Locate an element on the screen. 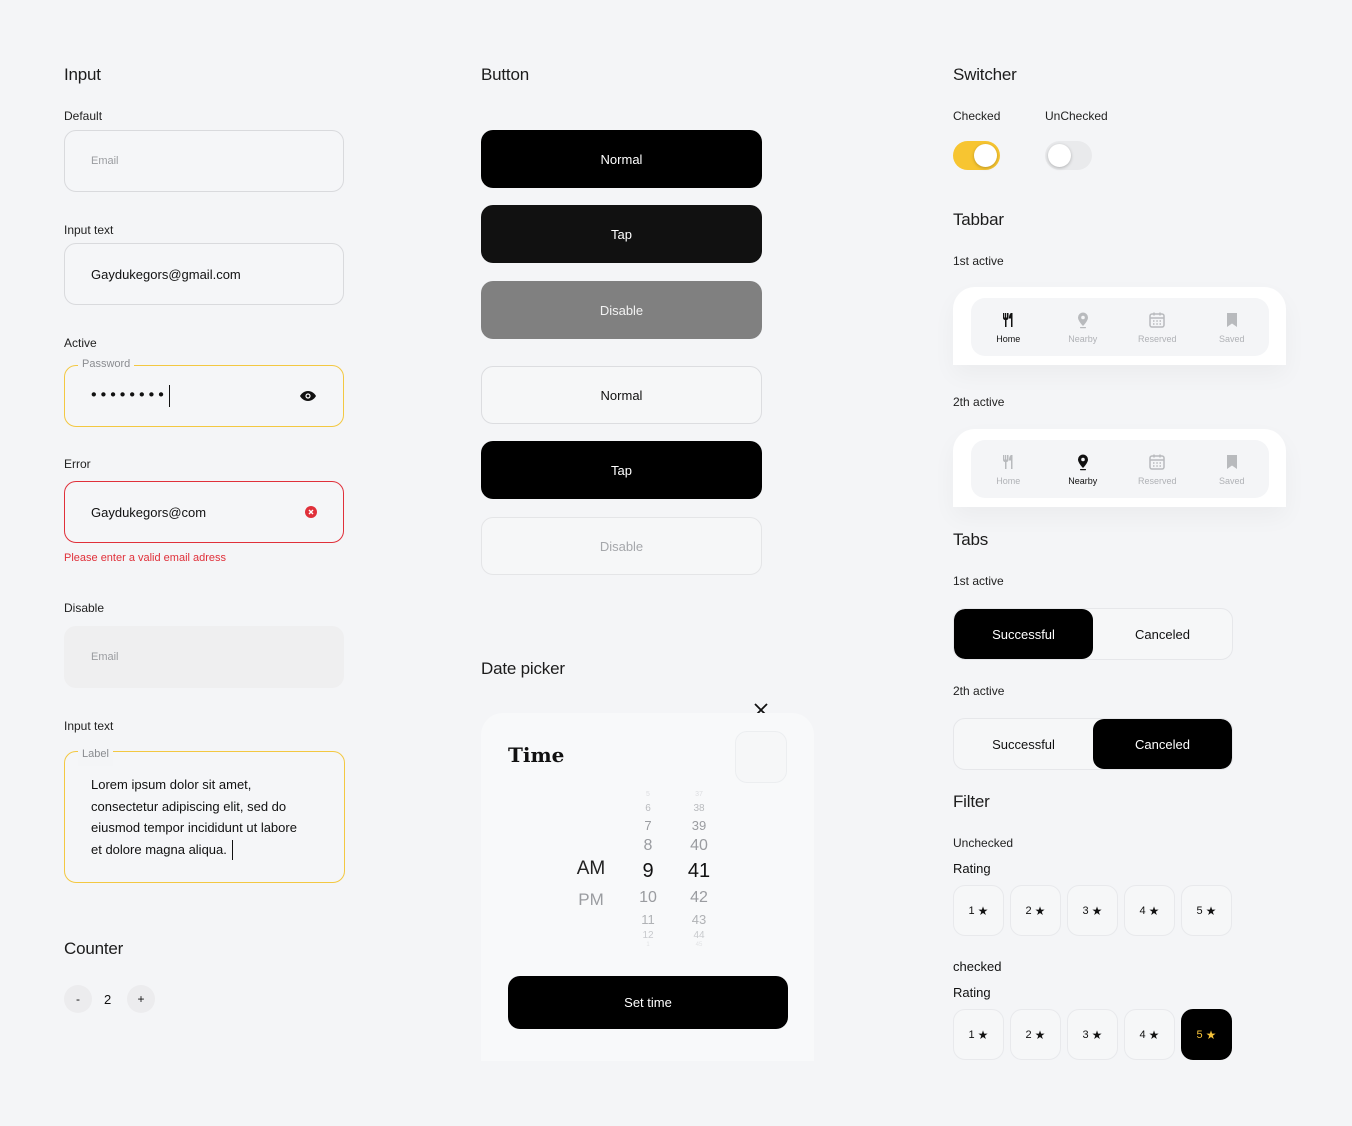 Image resolution: width=1352 pixels, height=1126 pixels. primary-button-disabled: Disable is located at coordinates (621, 310).